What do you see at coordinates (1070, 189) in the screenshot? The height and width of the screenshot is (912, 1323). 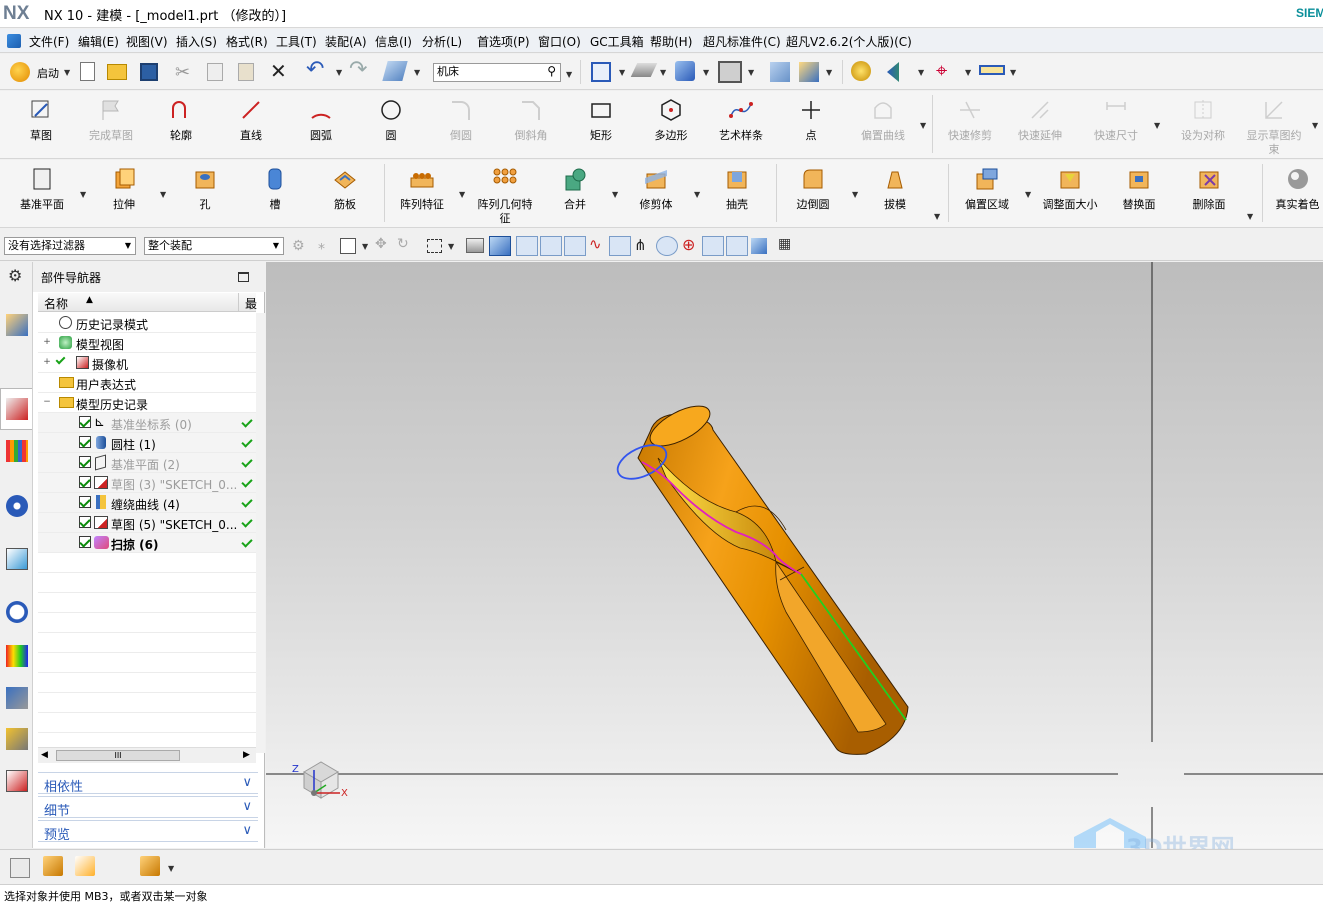 I see `resize-face-button: 调整面大小` at bounding box center [1070, 189].